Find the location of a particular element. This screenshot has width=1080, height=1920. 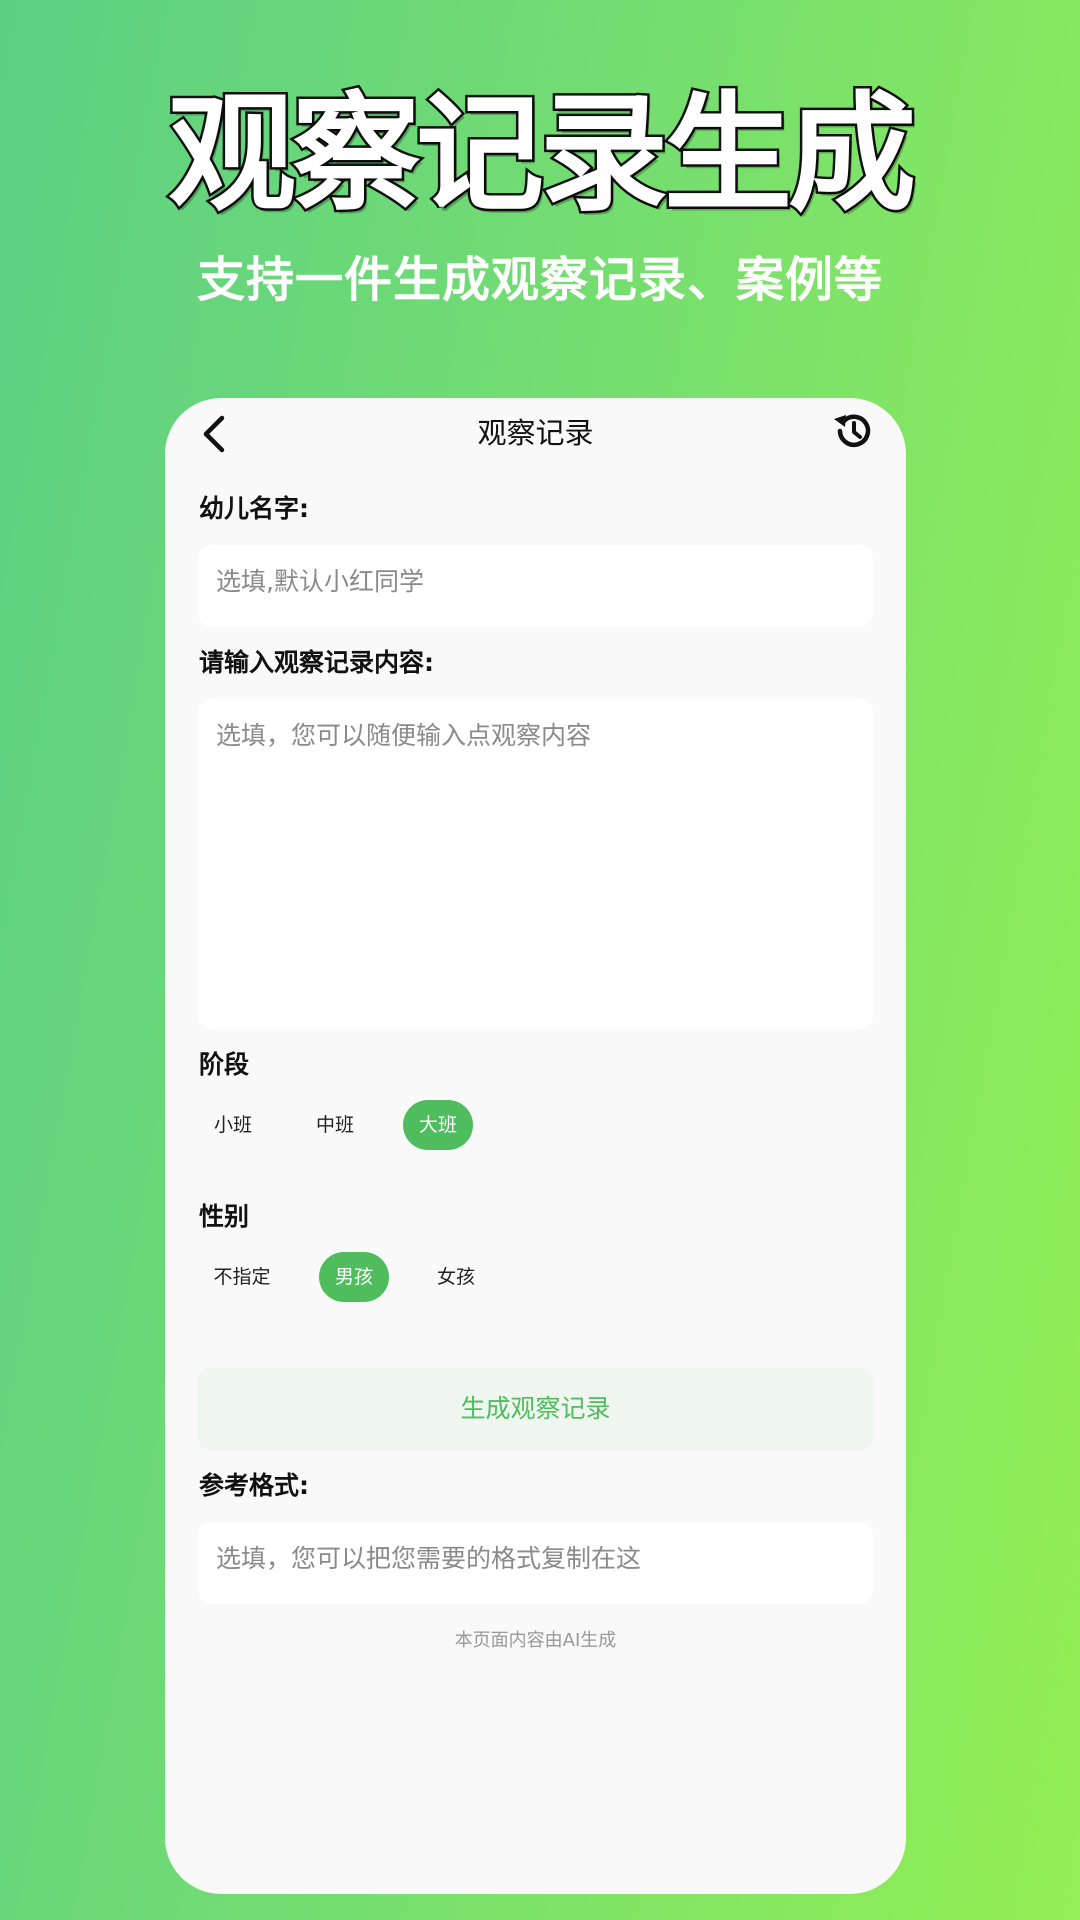

page-title: 观察记录 is located at coordinates (535, 433).